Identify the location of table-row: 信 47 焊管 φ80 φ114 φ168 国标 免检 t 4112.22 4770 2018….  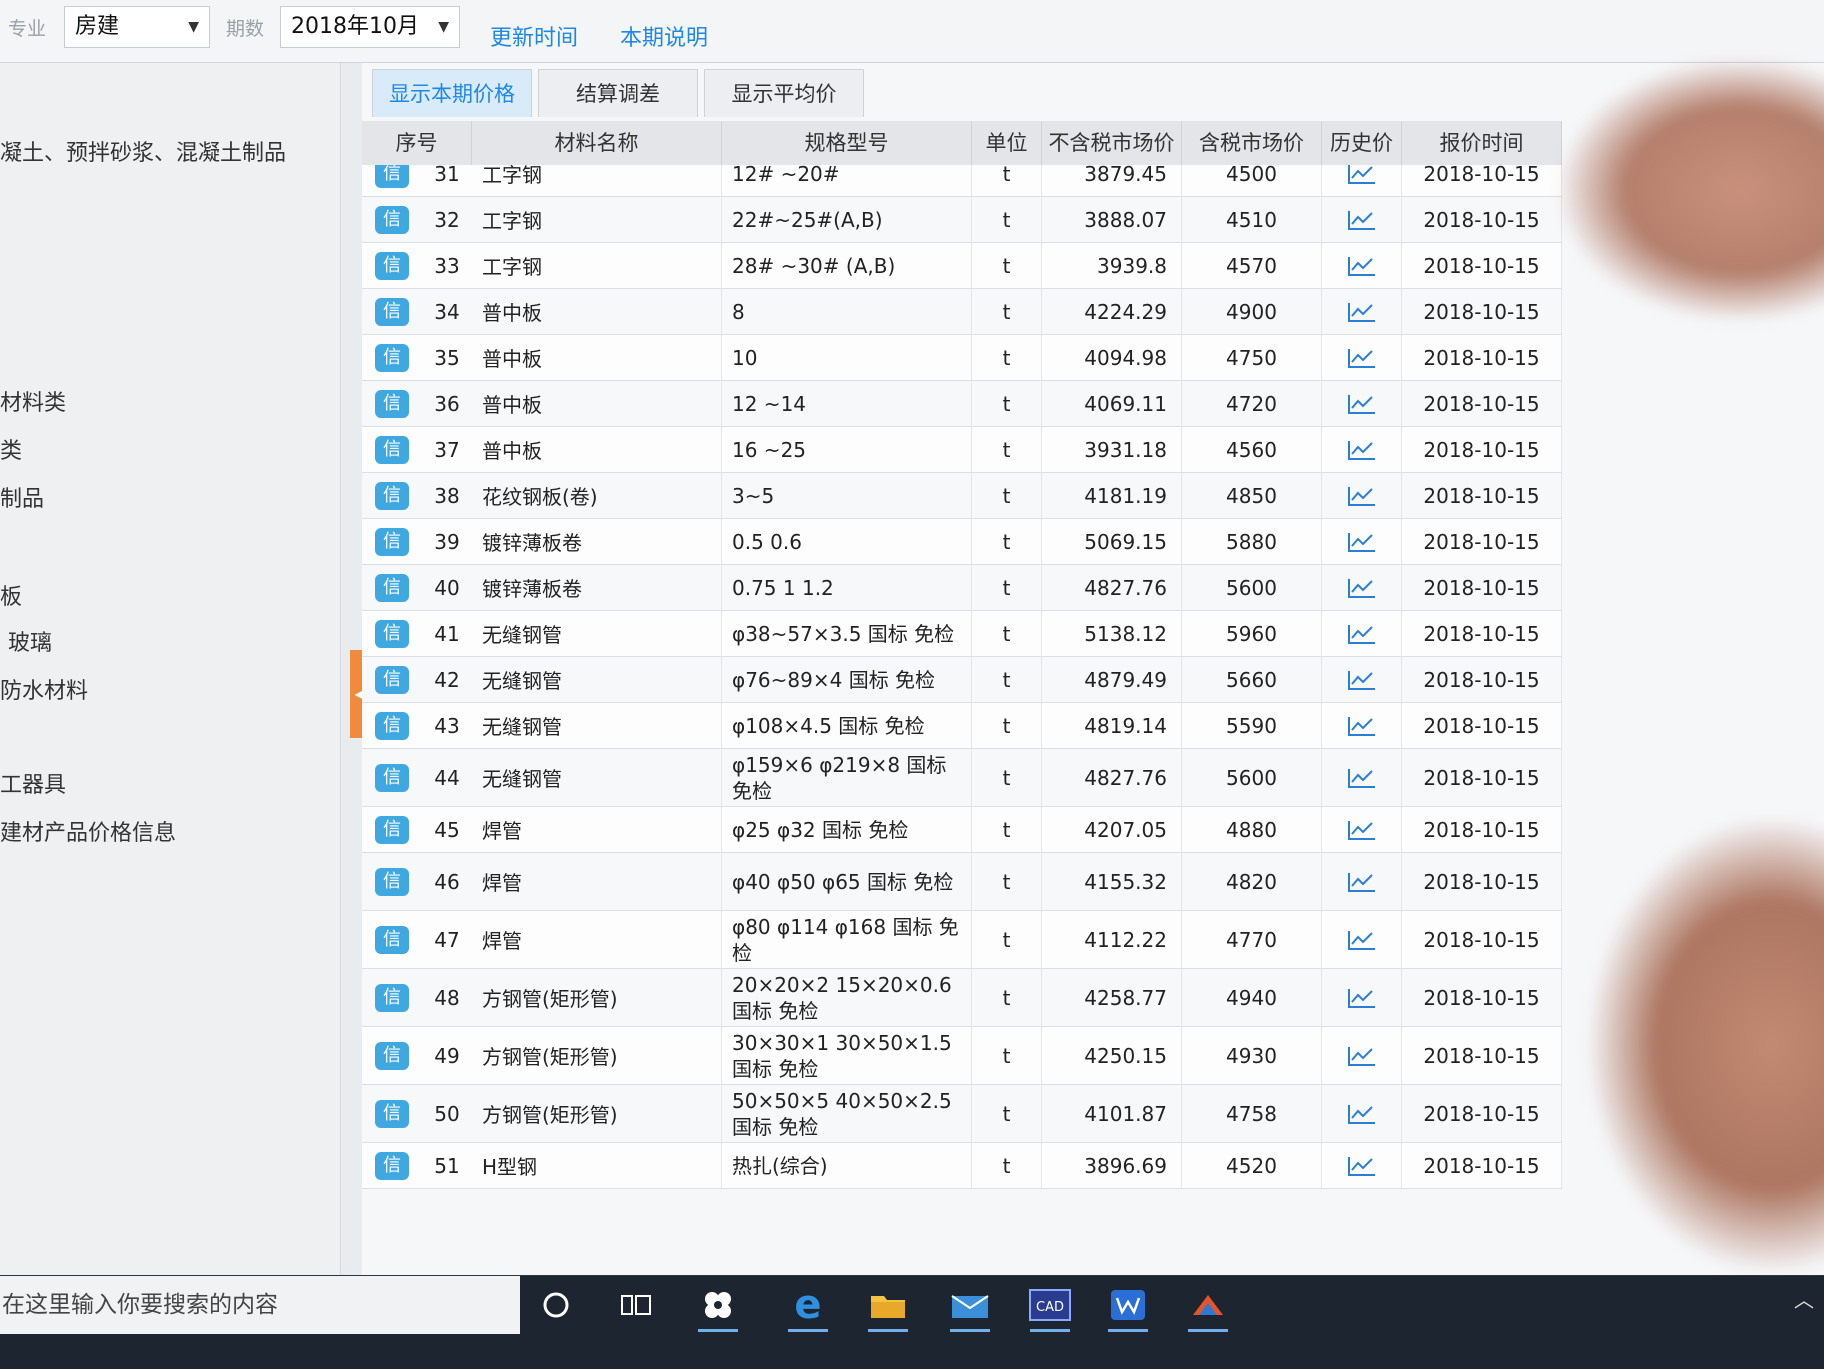
(962, 940).